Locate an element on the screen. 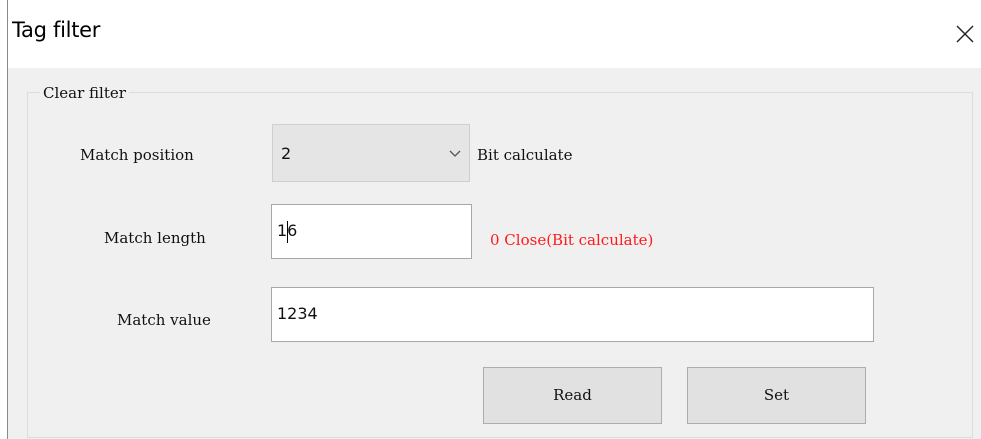 The width and height of the screenshot is (981, 439). match-length-input: 16 is located at coordinates (371, 231).